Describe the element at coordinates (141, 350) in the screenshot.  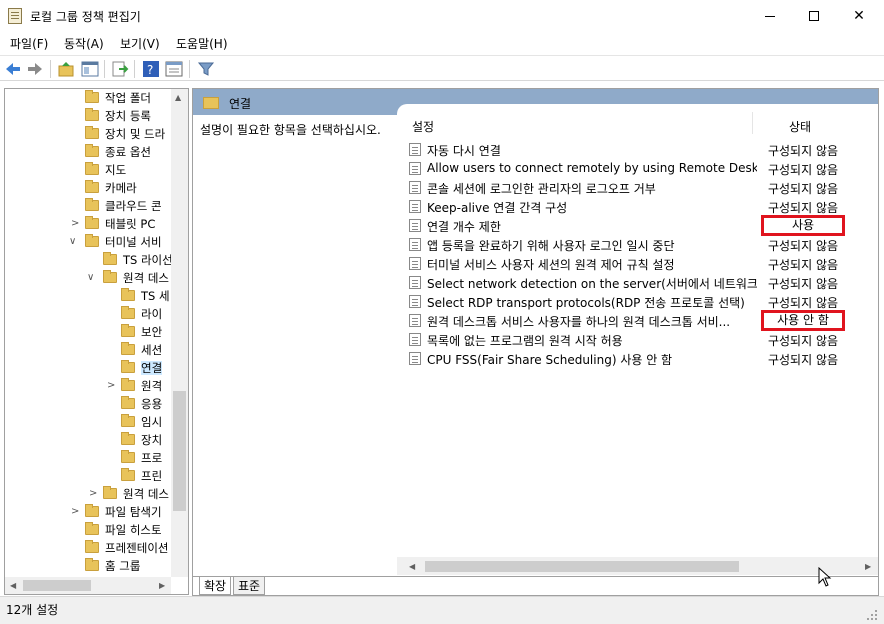
I see `tree-item: 세션` at that location.